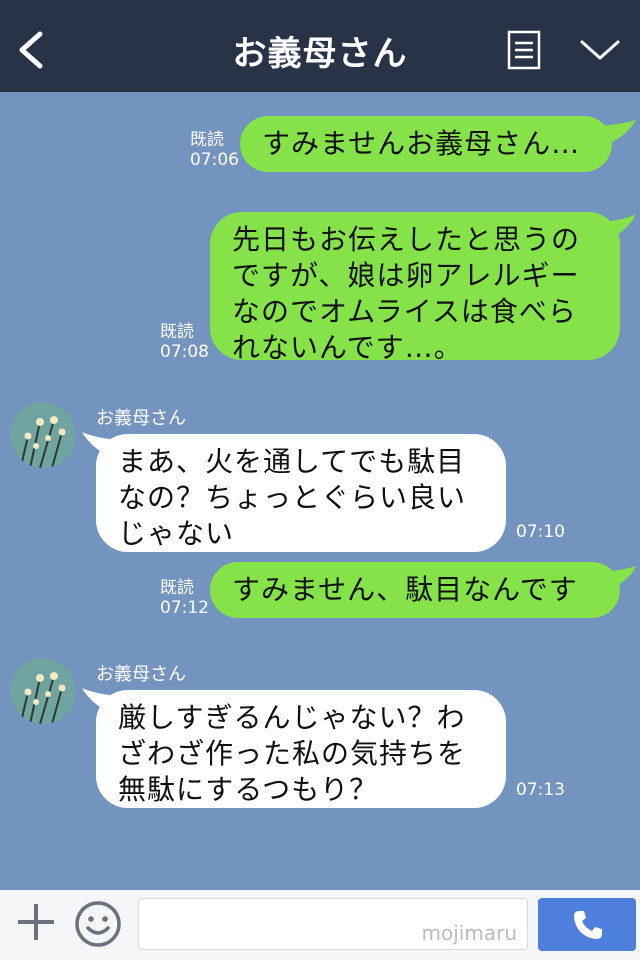  I want to click on chat-header: お義母さん, so click(320, 46).